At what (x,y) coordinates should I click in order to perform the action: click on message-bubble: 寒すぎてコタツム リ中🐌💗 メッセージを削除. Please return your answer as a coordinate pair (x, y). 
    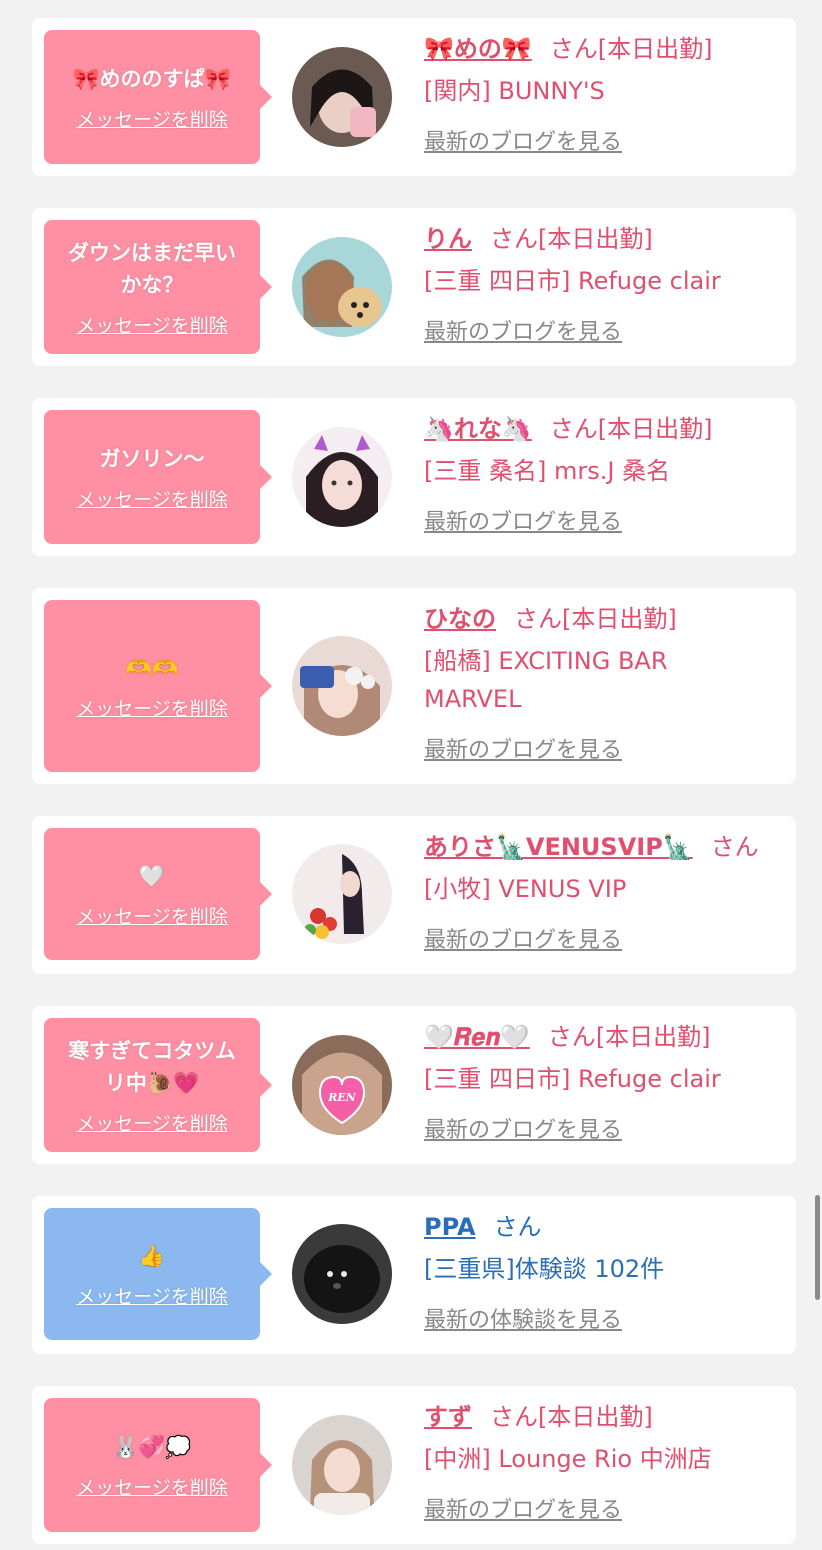
    Looking at the image, I should click on (158, 1085).